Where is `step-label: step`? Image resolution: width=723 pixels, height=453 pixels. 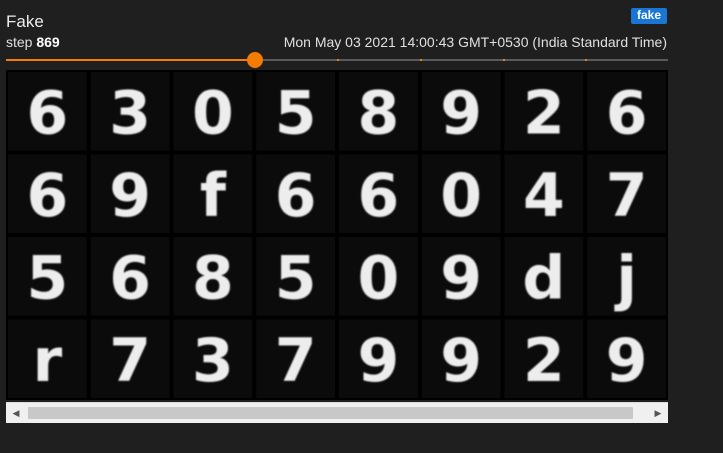
step-label: step is located at coordinates (19, 42).